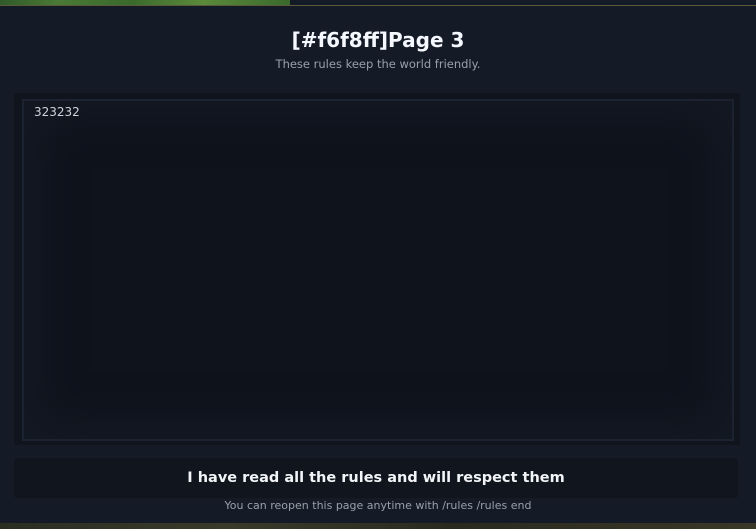  I want to click on dialog-subtitle: These rules keep the world friendly., so click(378, 64).